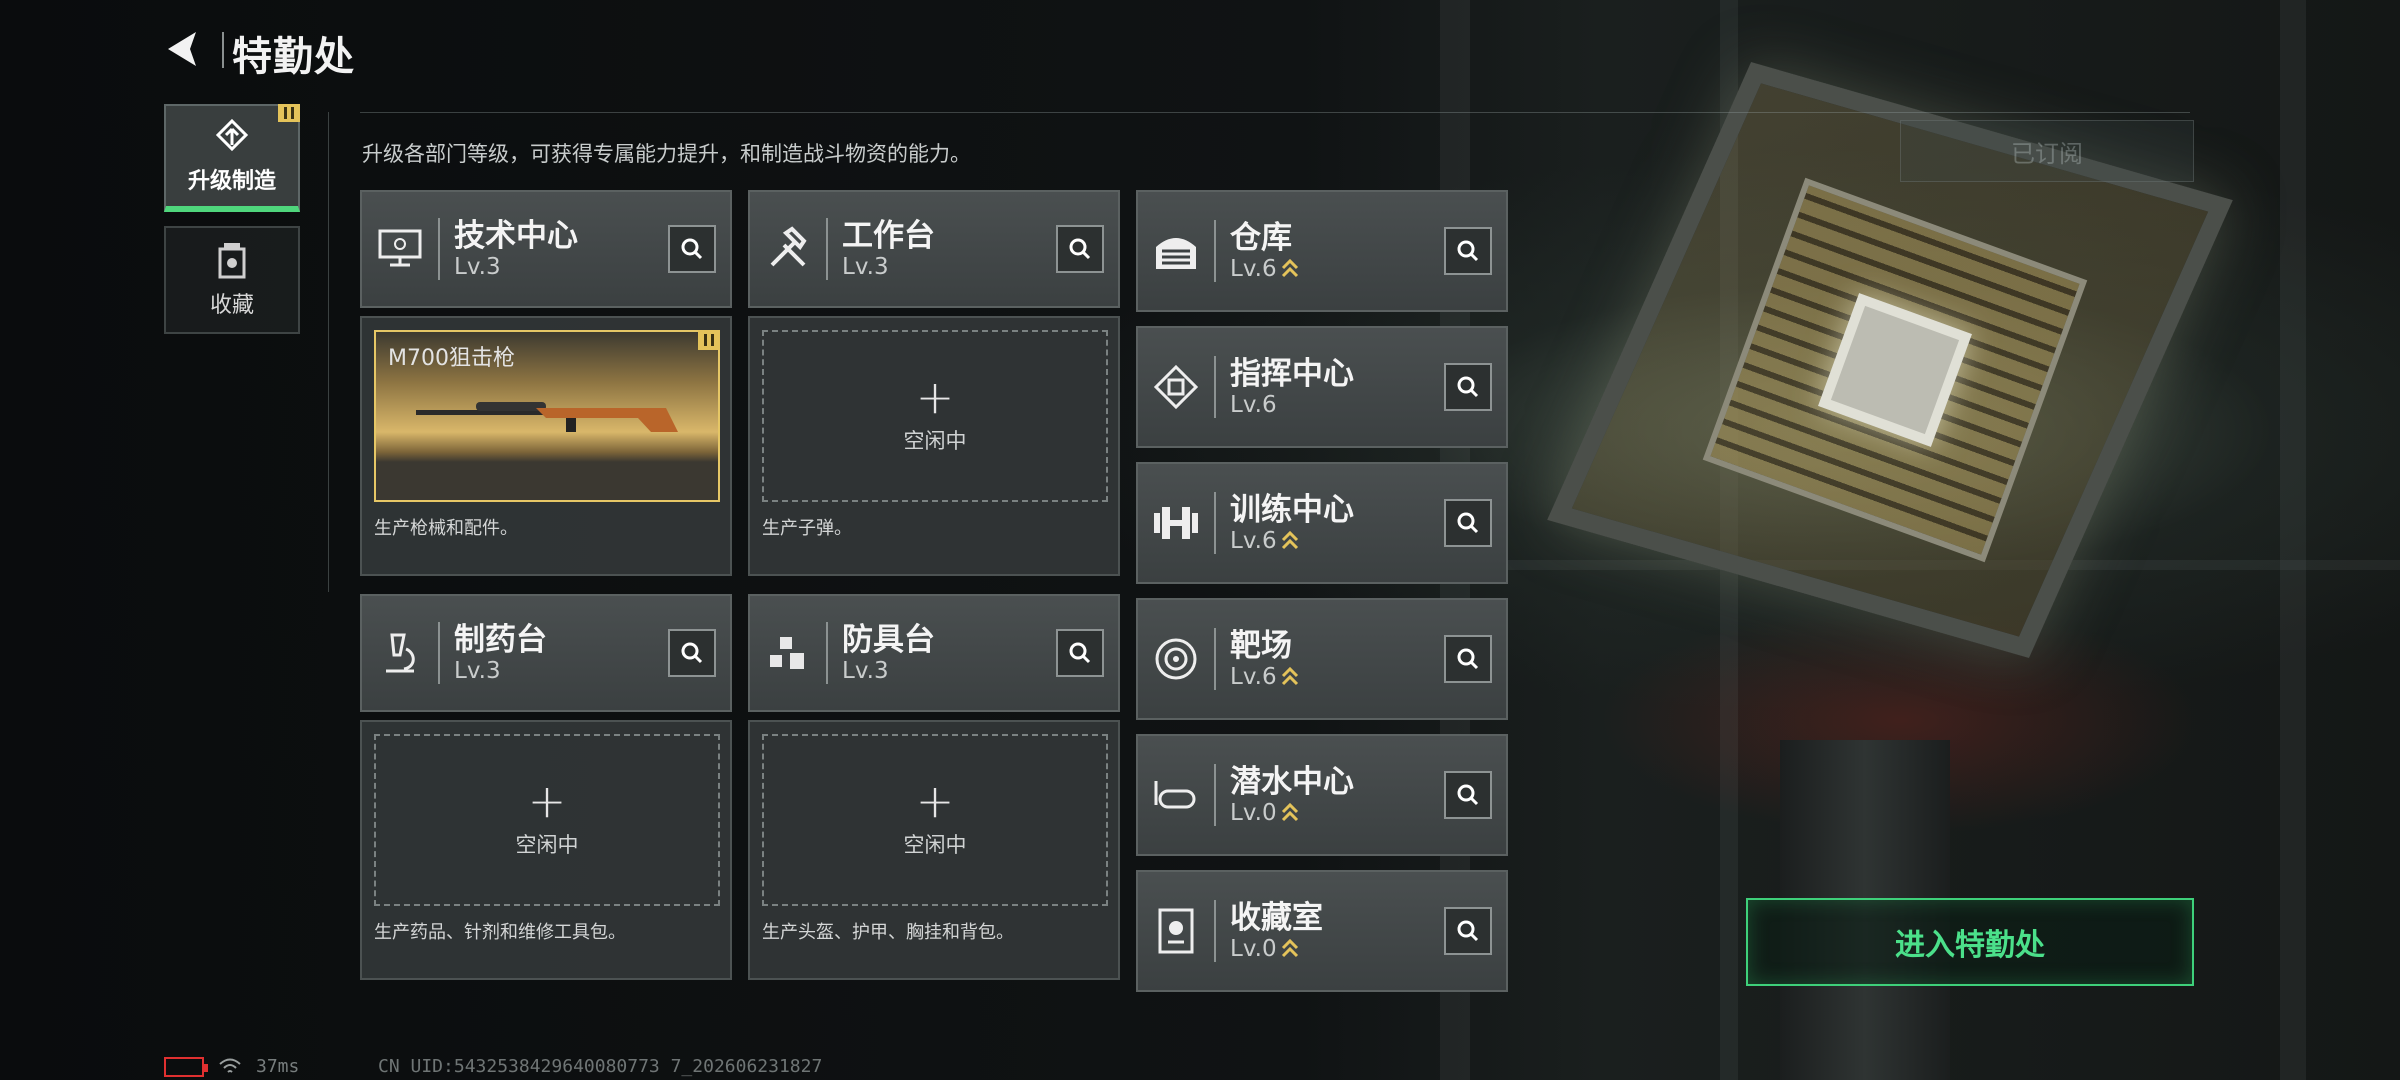 The image size is (2400, 1080). What do you see at coordinates (888, 932) in the screenshot?
I see `panel-description: 生产头盔、护甲、胸挂和背包。` at bounding box center [888, 932].